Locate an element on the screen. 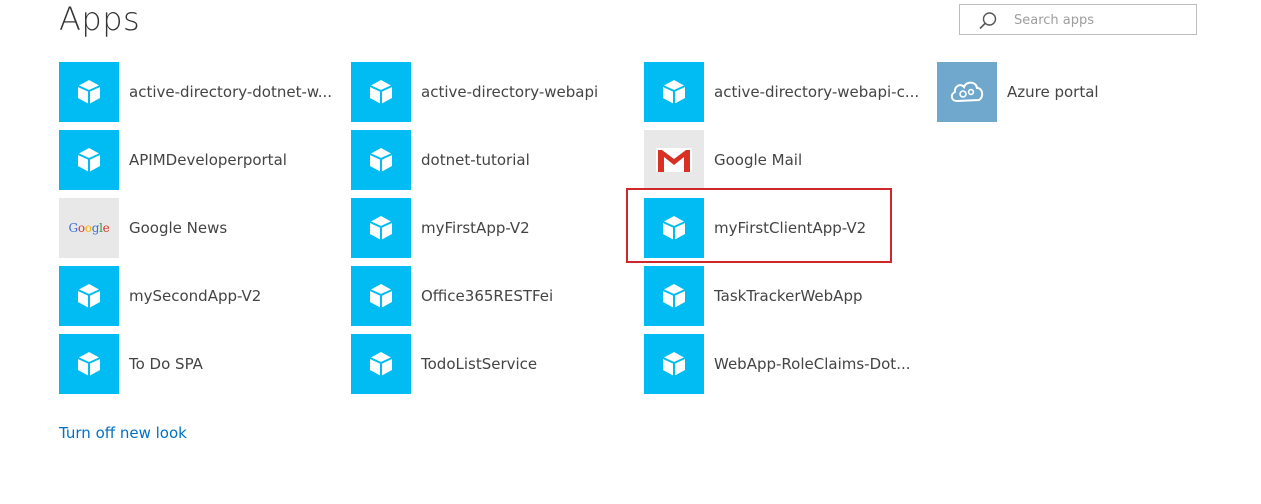 Image resolution: width=1261 pixels, height=504 pixels. app-tile: Office365RESTFei is located at coordinates (452, 296).